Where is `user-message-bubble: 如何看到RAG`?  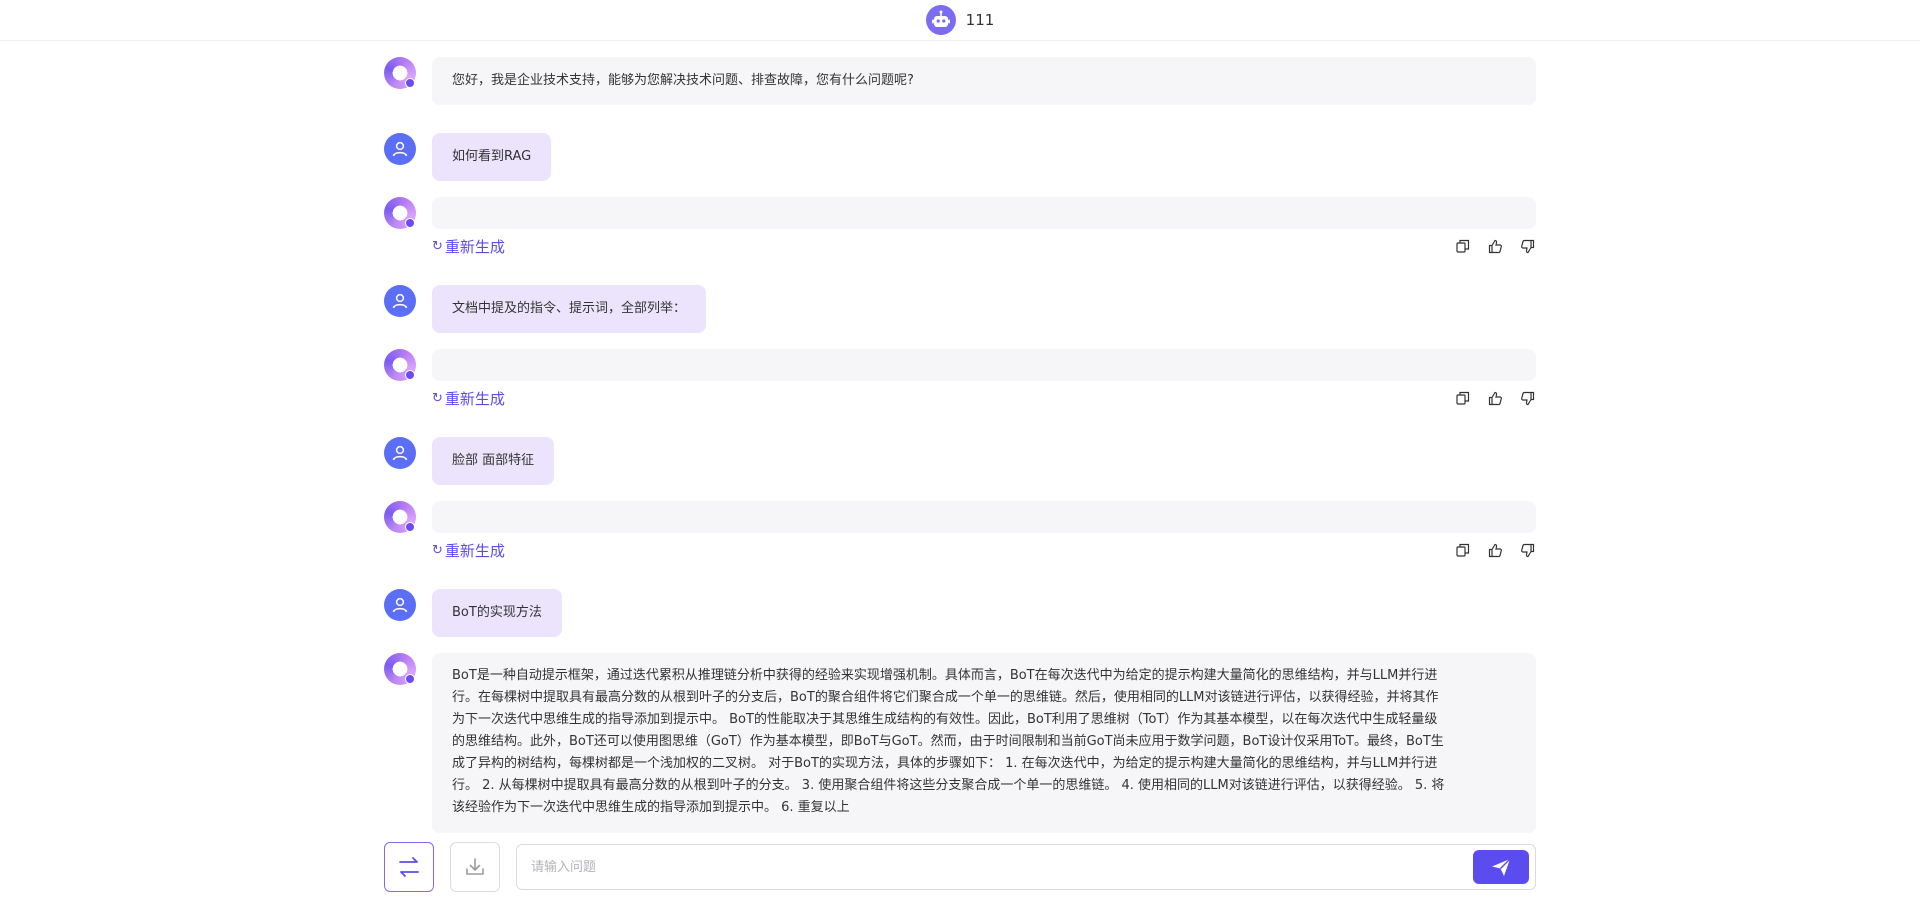
user-message-bubble: 如何看到RAG is located at coordinates (492, 157).